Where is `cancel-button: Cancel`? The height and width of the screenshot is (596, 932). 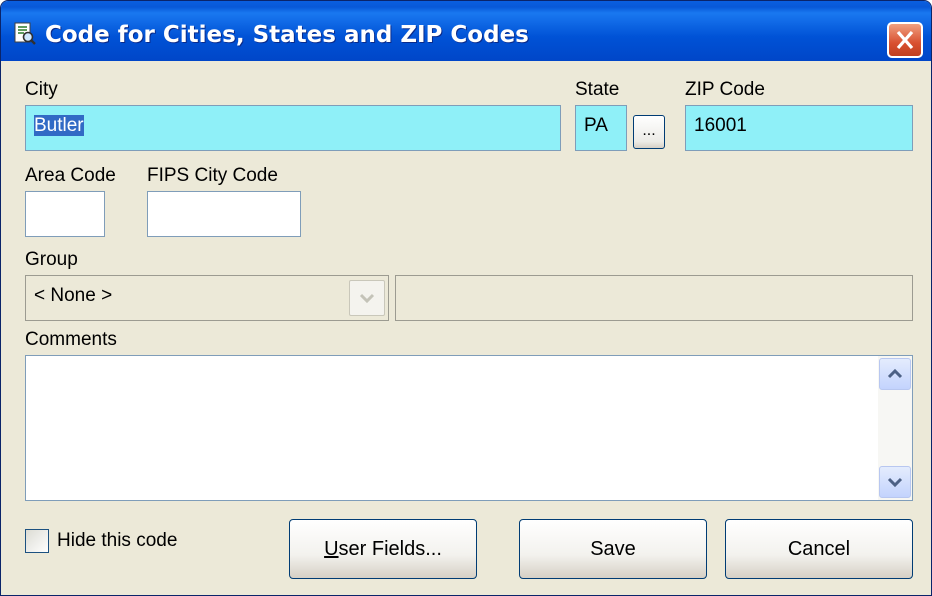 cancel-button: Cancel is located at coordinates (819, 549).